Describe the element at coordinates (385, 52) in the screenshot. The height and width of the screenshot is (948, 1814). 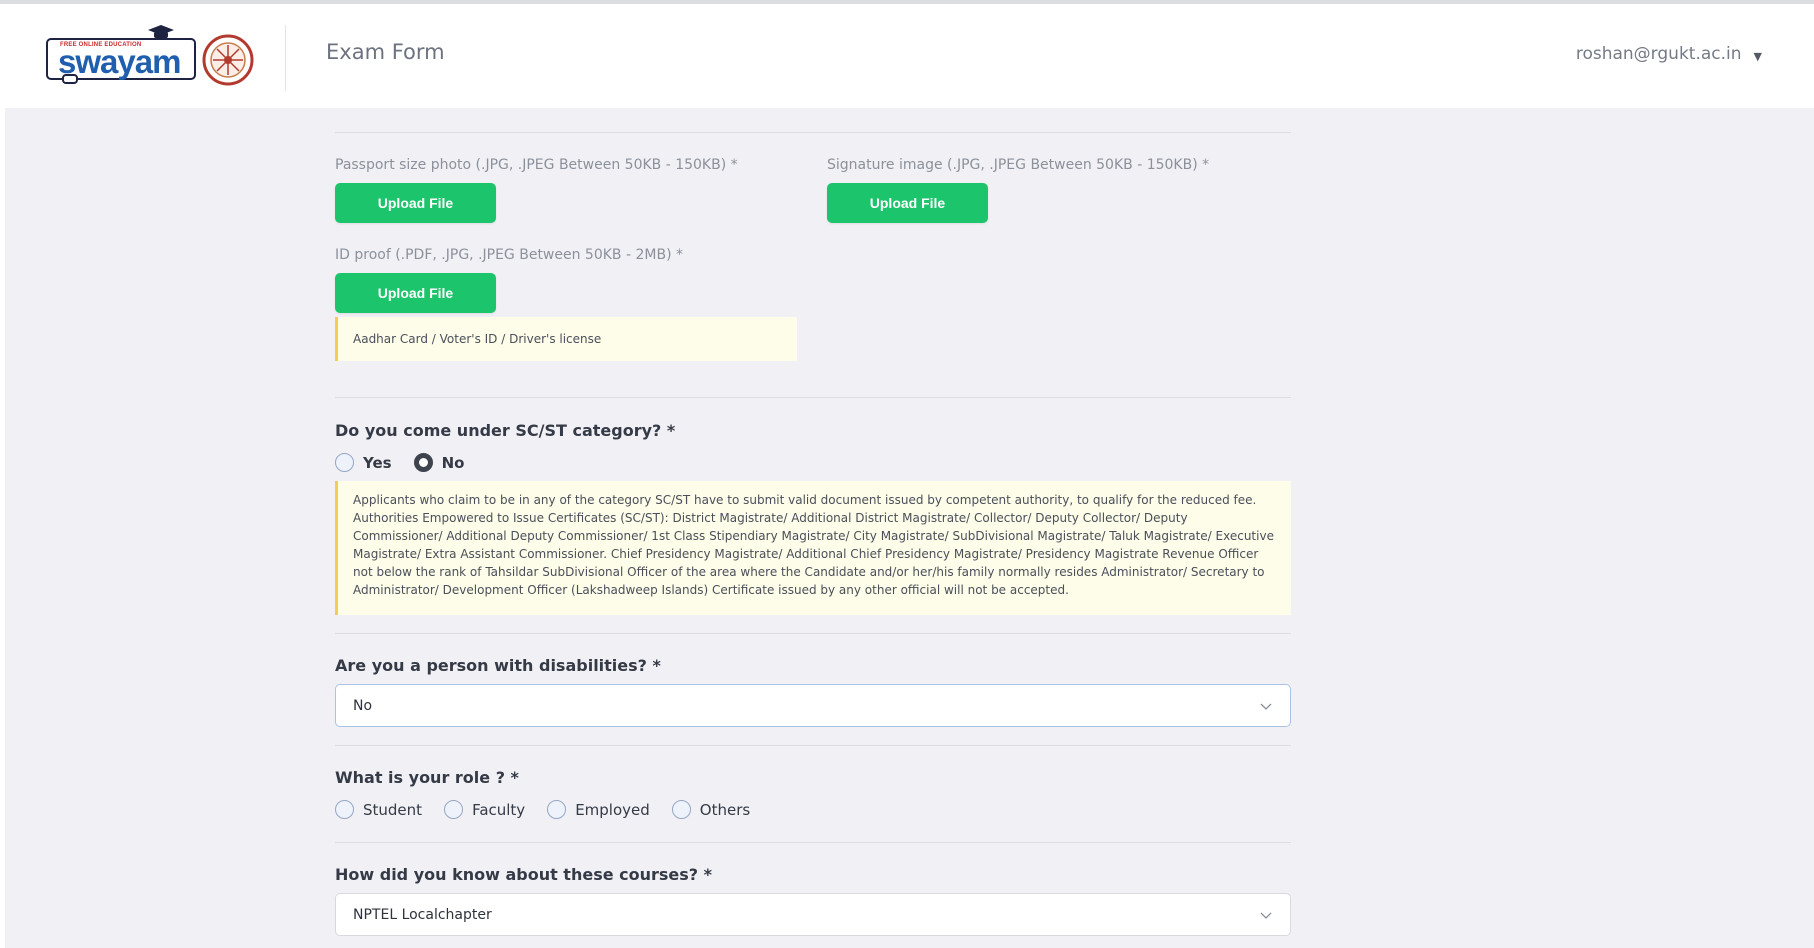
I see `page-title: Exam Form` at that location.